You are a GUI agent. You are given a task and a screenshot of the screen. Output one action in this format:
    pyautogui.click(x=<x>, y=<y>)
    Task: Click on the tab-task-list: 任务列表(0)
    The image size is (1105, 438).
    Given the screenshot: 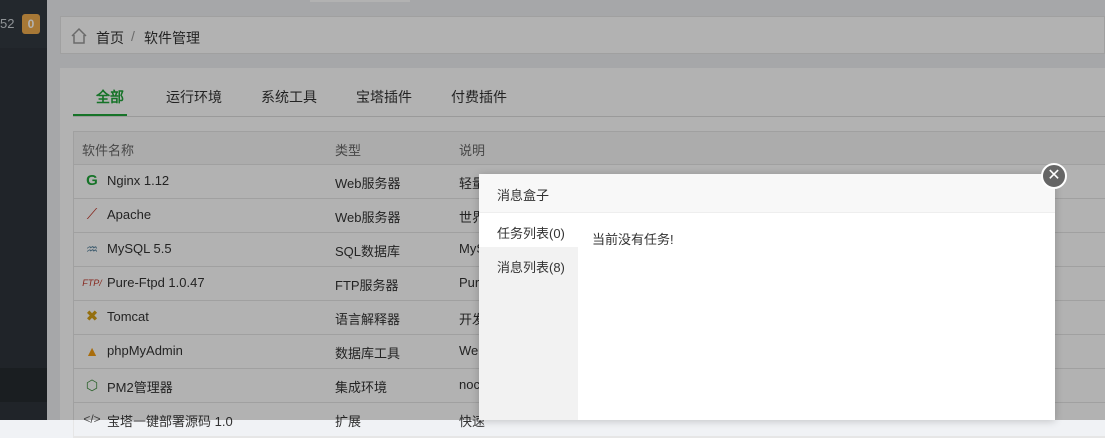 What is the action you would take?
    pyautogui.click(x=528, y=230)
    